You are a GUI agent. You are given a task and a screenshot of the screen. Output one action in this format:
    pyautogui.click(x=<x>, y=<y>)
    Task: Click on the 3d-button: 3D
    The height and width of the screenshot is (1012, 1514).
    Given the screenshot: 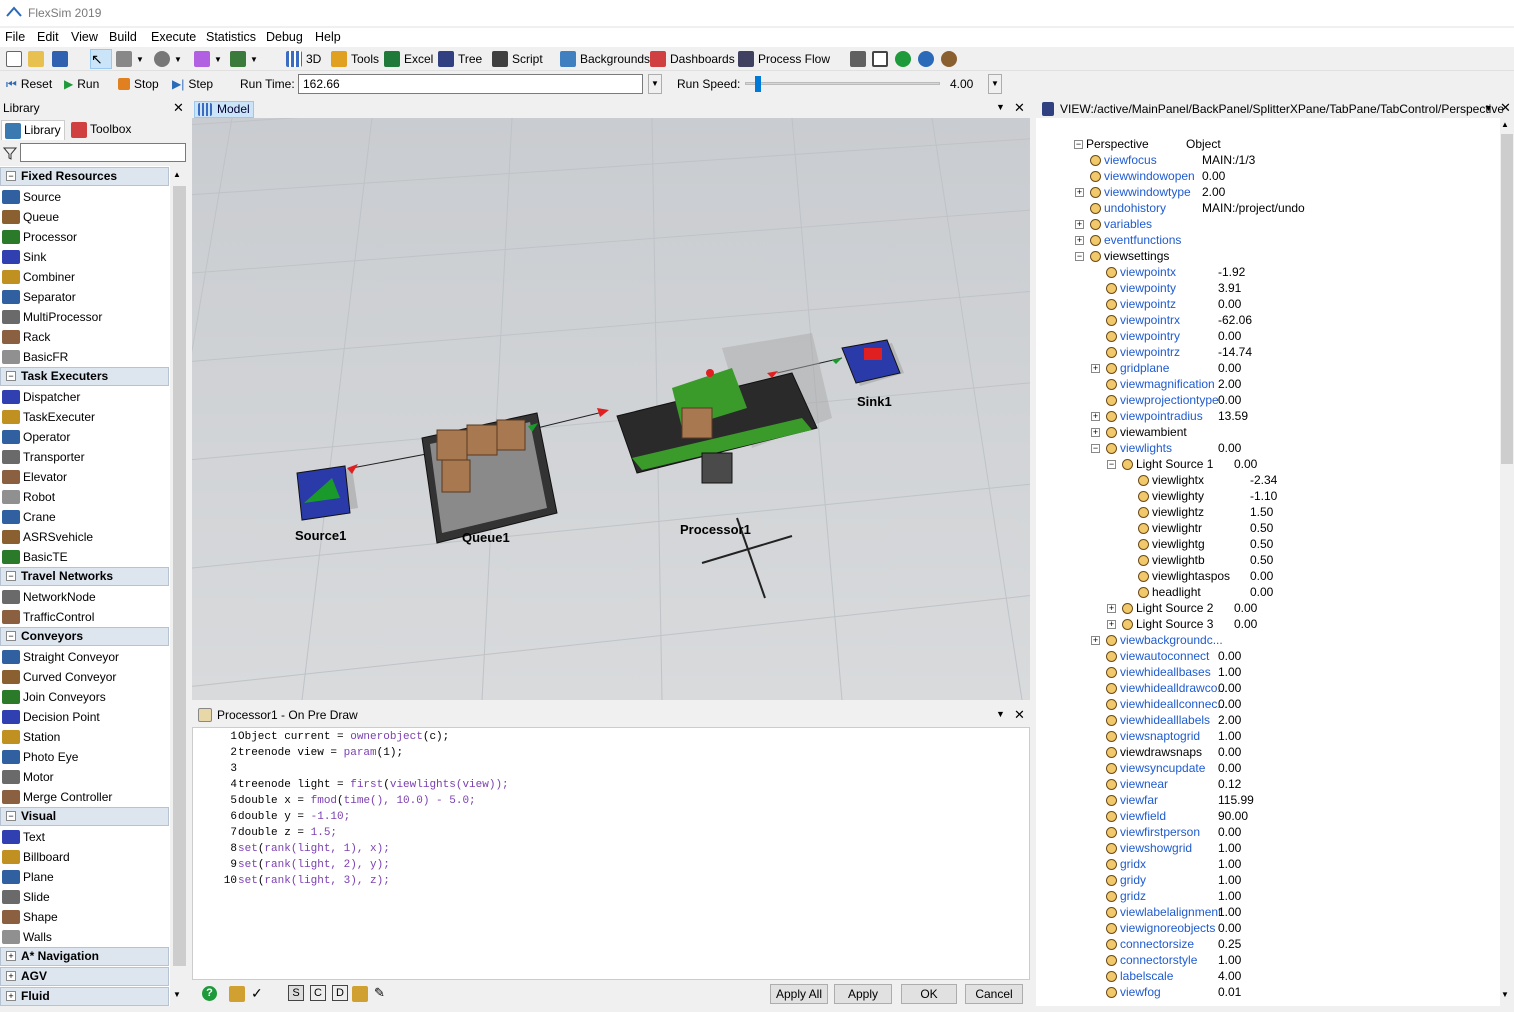 What is the action you would take?
    pyautogui.click(x=303, y=59)
    